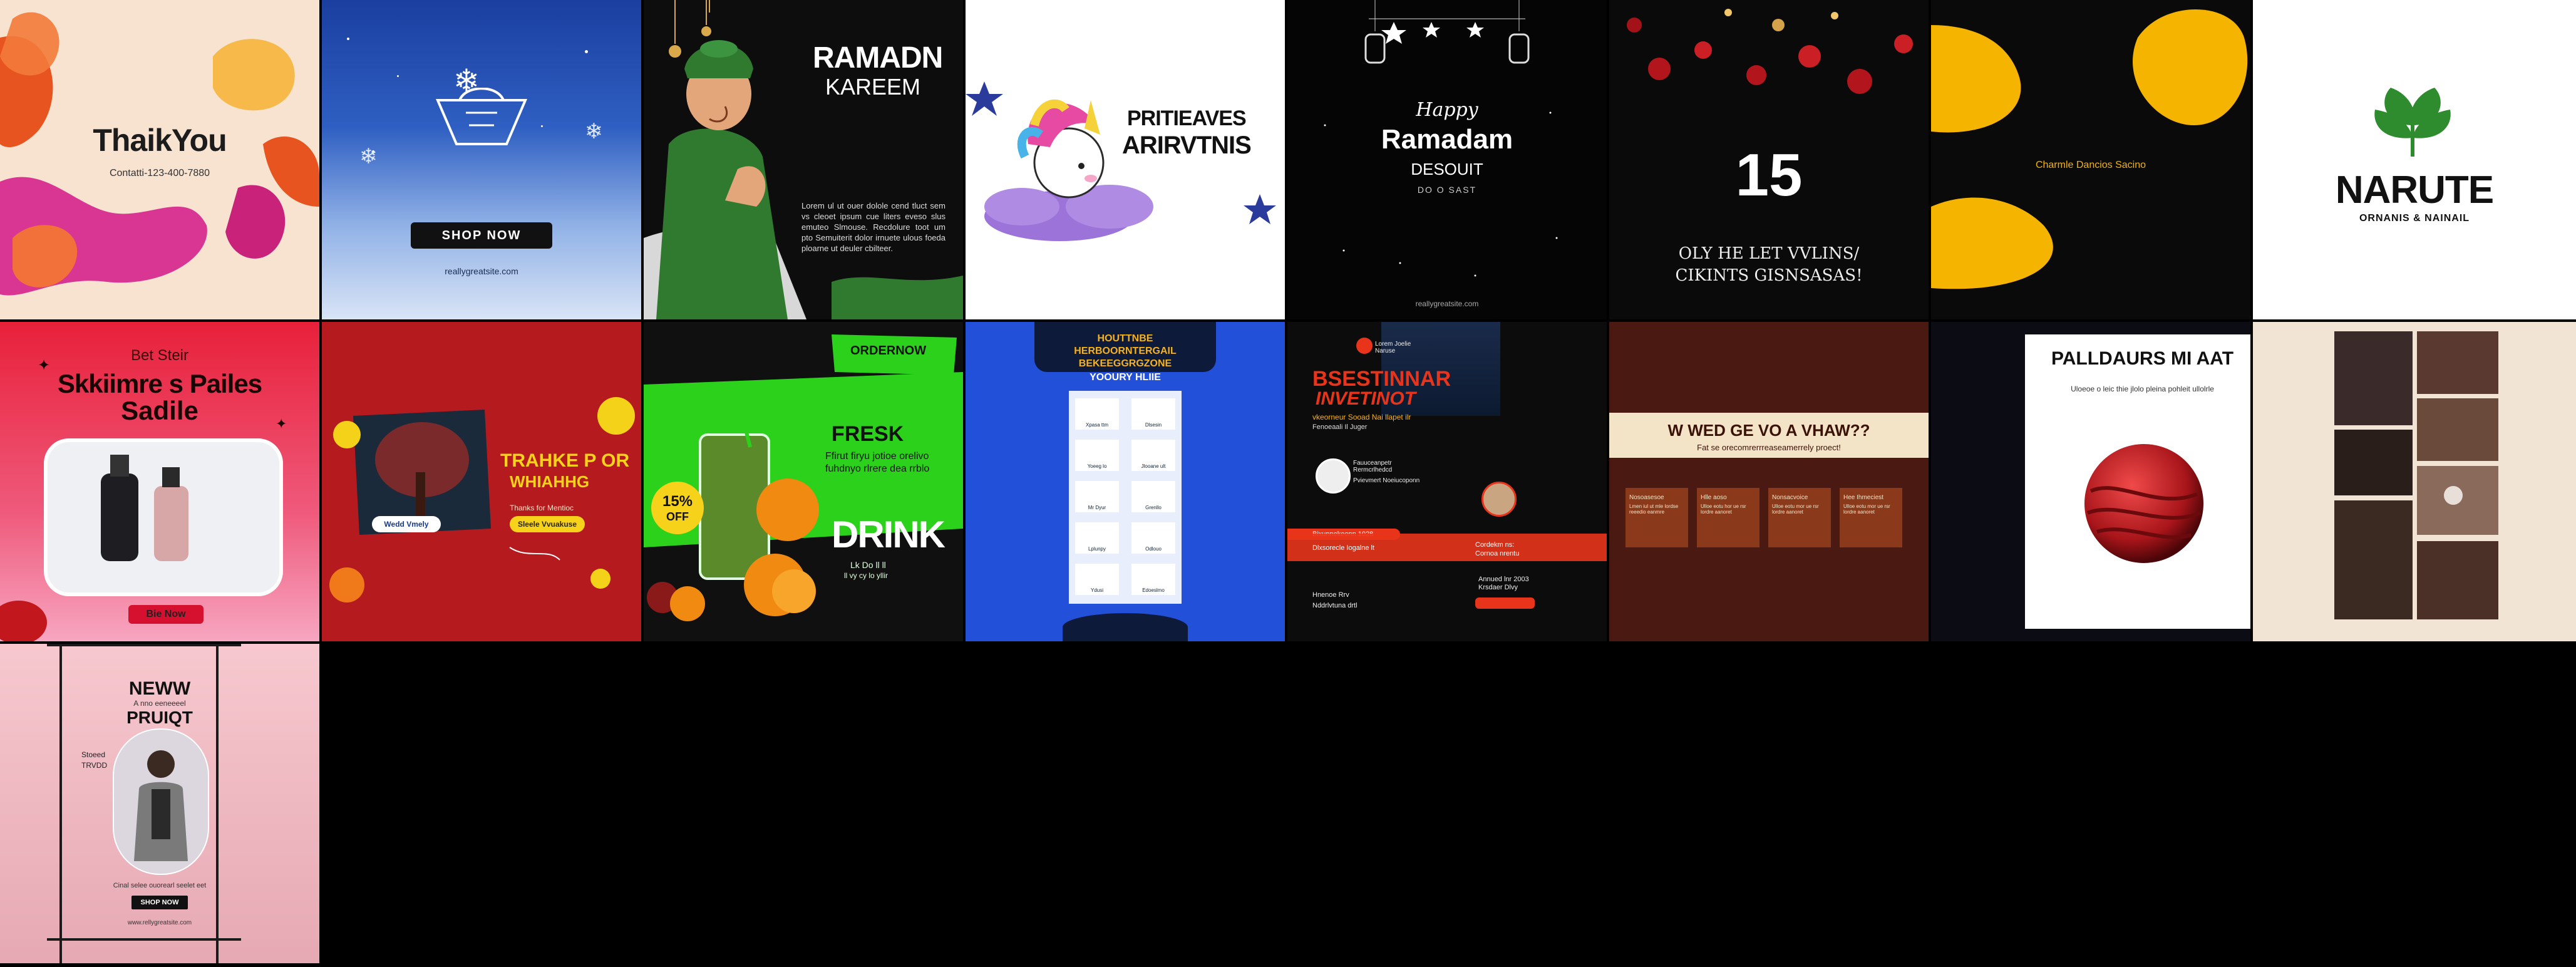  What do you see at coordinates (1769, 430) in the screenshot?
I see `brown-title: W WED GE VO A VHAW??` at bounding box center [1769, 430].